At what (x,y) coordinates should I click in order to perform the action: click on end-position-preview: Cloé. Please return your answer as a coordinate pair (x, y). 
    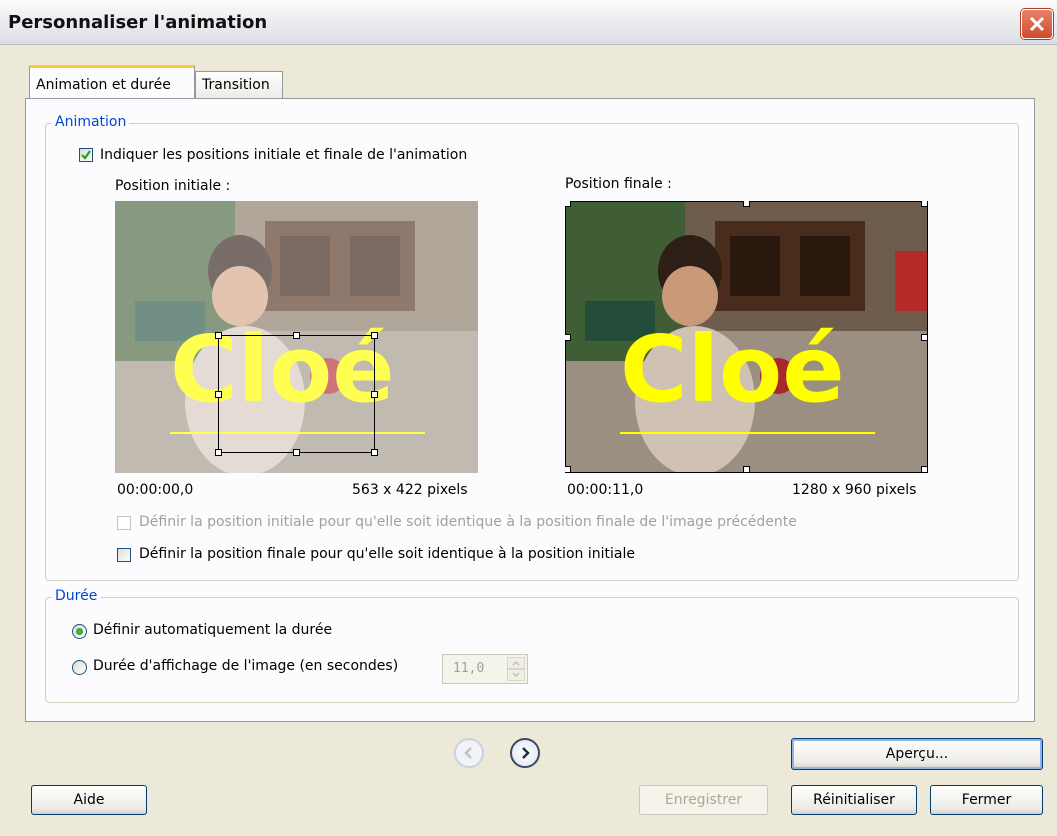
    Looking at the image, I should click on (746, 337).